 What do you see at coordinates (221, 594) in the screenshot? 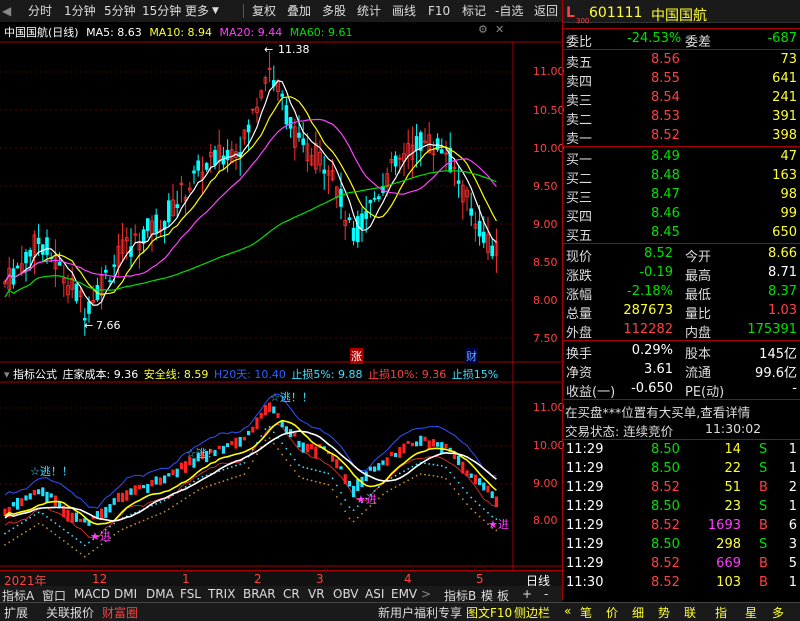
I see `tab-trix: TRIX` at bounding box center [221, 594].